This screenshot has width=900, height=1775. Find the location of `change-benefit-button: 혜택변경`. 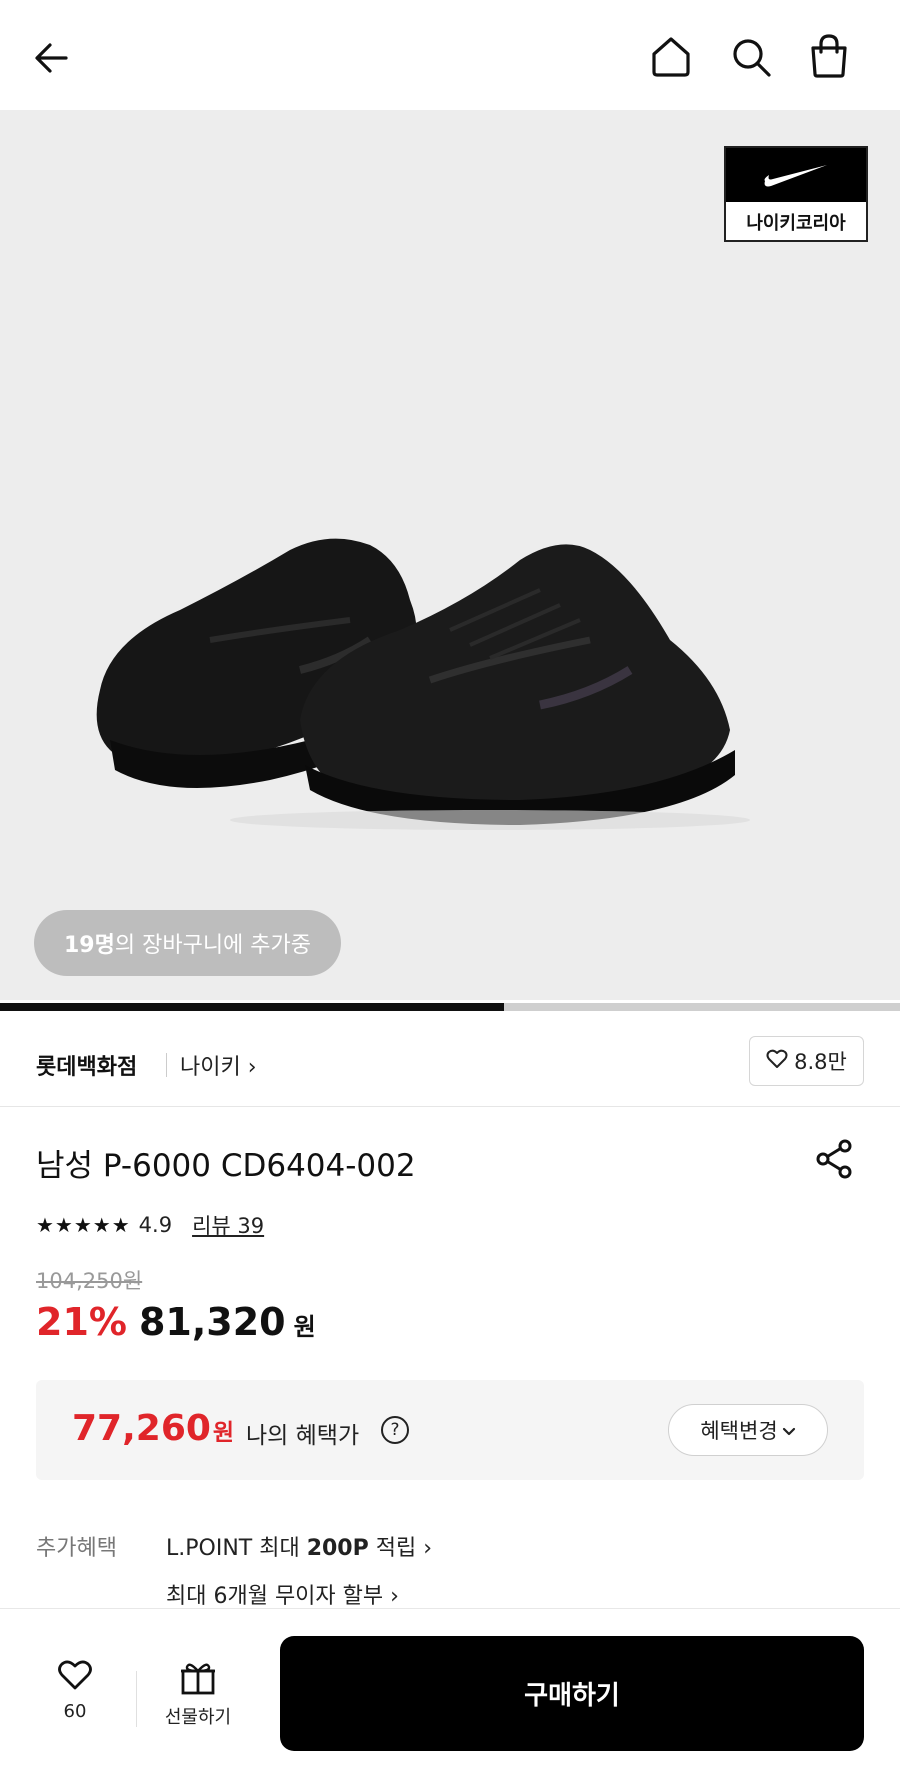

change-benefit-button: 혜택변경 is located at coordinates (748, 1430).